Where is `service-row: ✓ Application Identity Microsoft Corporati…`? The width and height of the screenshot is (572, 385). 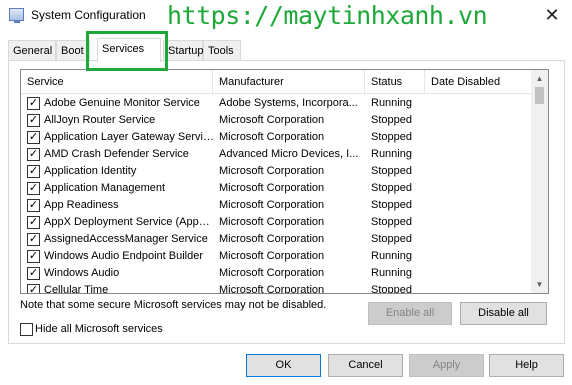
service-row: ✓ Application Identity Microsoft Corporati… is located at coordinates (277, 171).